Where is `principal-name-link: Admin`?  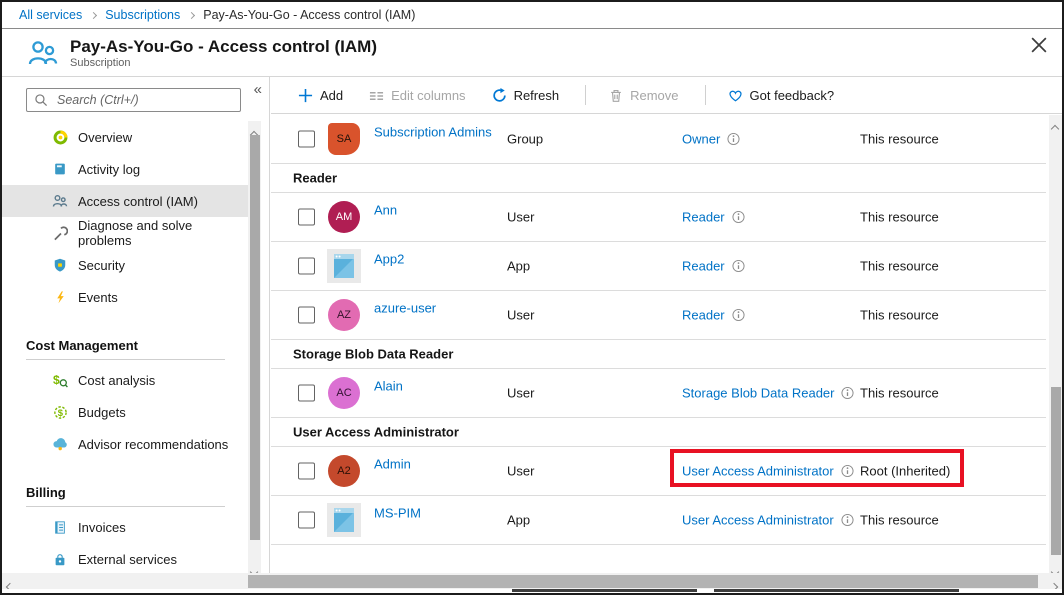
principal-name-link: Admin is located at coordinates (392, 464).